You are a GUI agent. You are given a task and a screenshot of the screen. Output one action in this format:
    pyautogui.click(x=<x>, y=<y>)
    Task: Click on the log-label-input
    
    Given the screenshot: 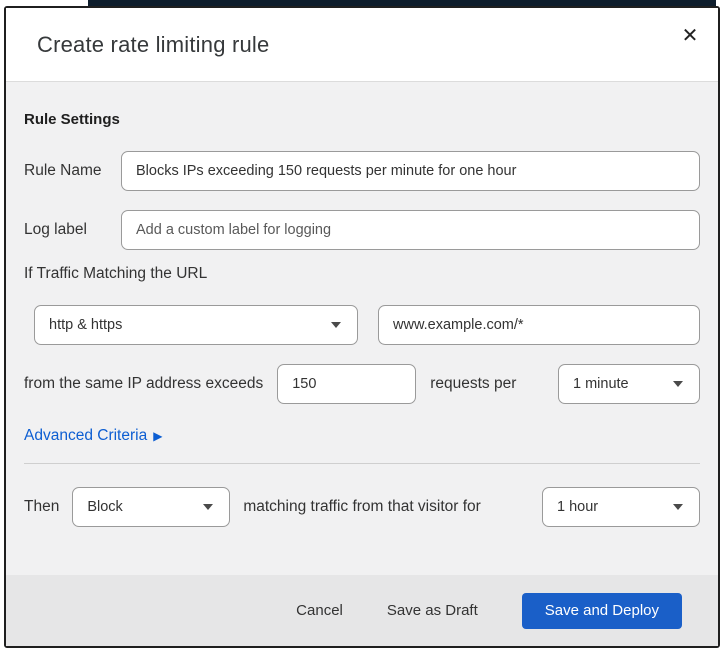 What is the action you would take?
    pyautogui.click(x=410, y=230)
    